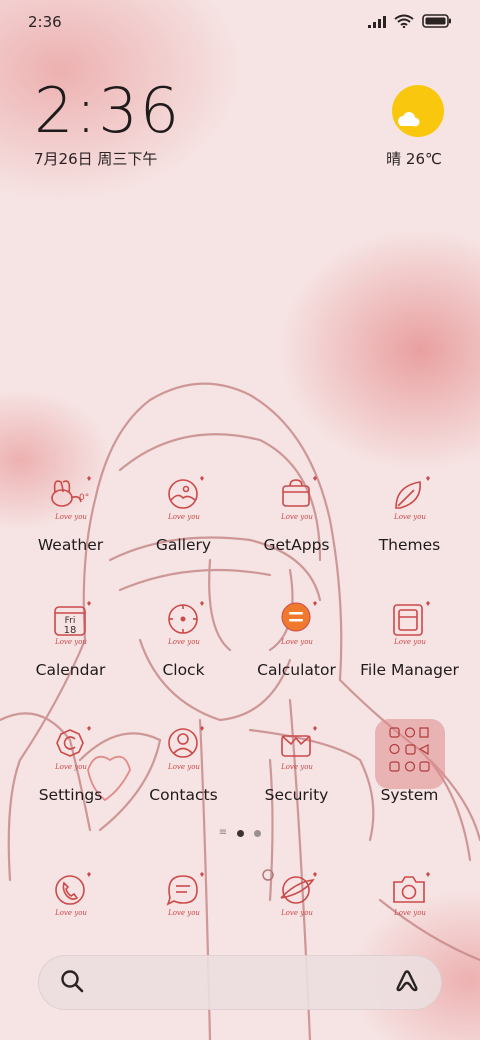 The height and width of the screenshot is (1040, 480). What do you see at coordinates (404, 22) in the screenshot?
I see `wifi-icon` at bounding box center [404, 22].